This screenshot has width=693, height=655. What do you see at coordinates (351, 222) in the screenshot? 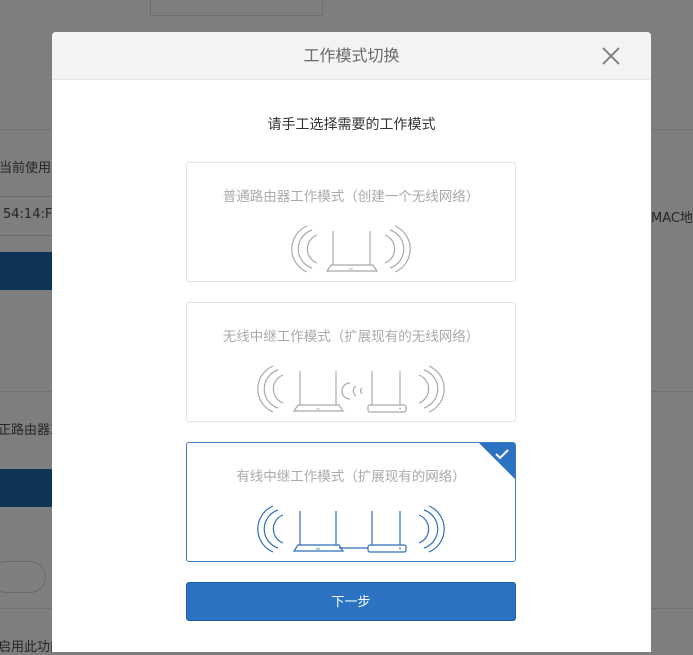
I see `mode-option-router: 普通路由器工作模式（创建一个无线网络） mi` at bounding box center [351, 222].